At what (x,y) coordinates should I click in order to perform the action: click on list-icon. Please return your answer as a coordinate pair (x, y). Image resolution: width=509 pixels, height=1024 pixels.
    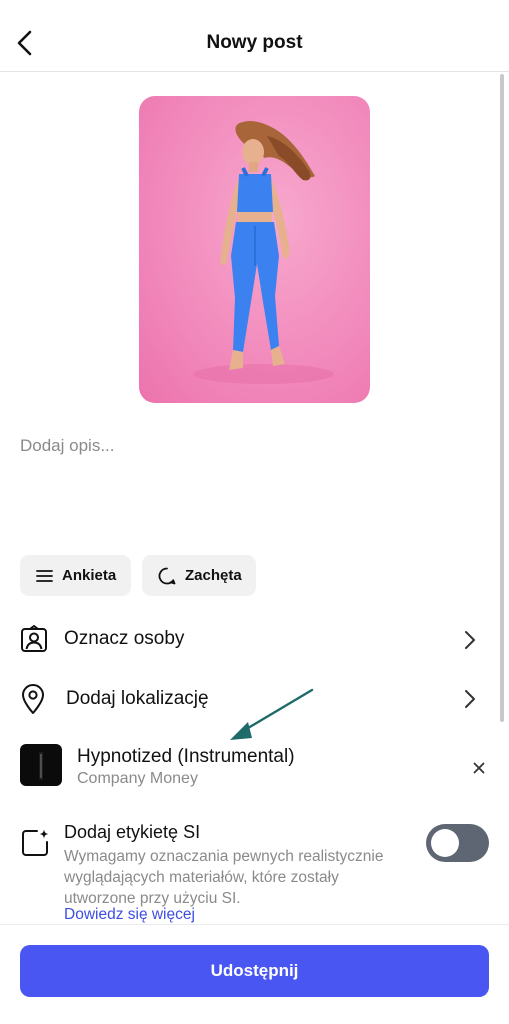
    Looking at the image, I should click on (44, 575).